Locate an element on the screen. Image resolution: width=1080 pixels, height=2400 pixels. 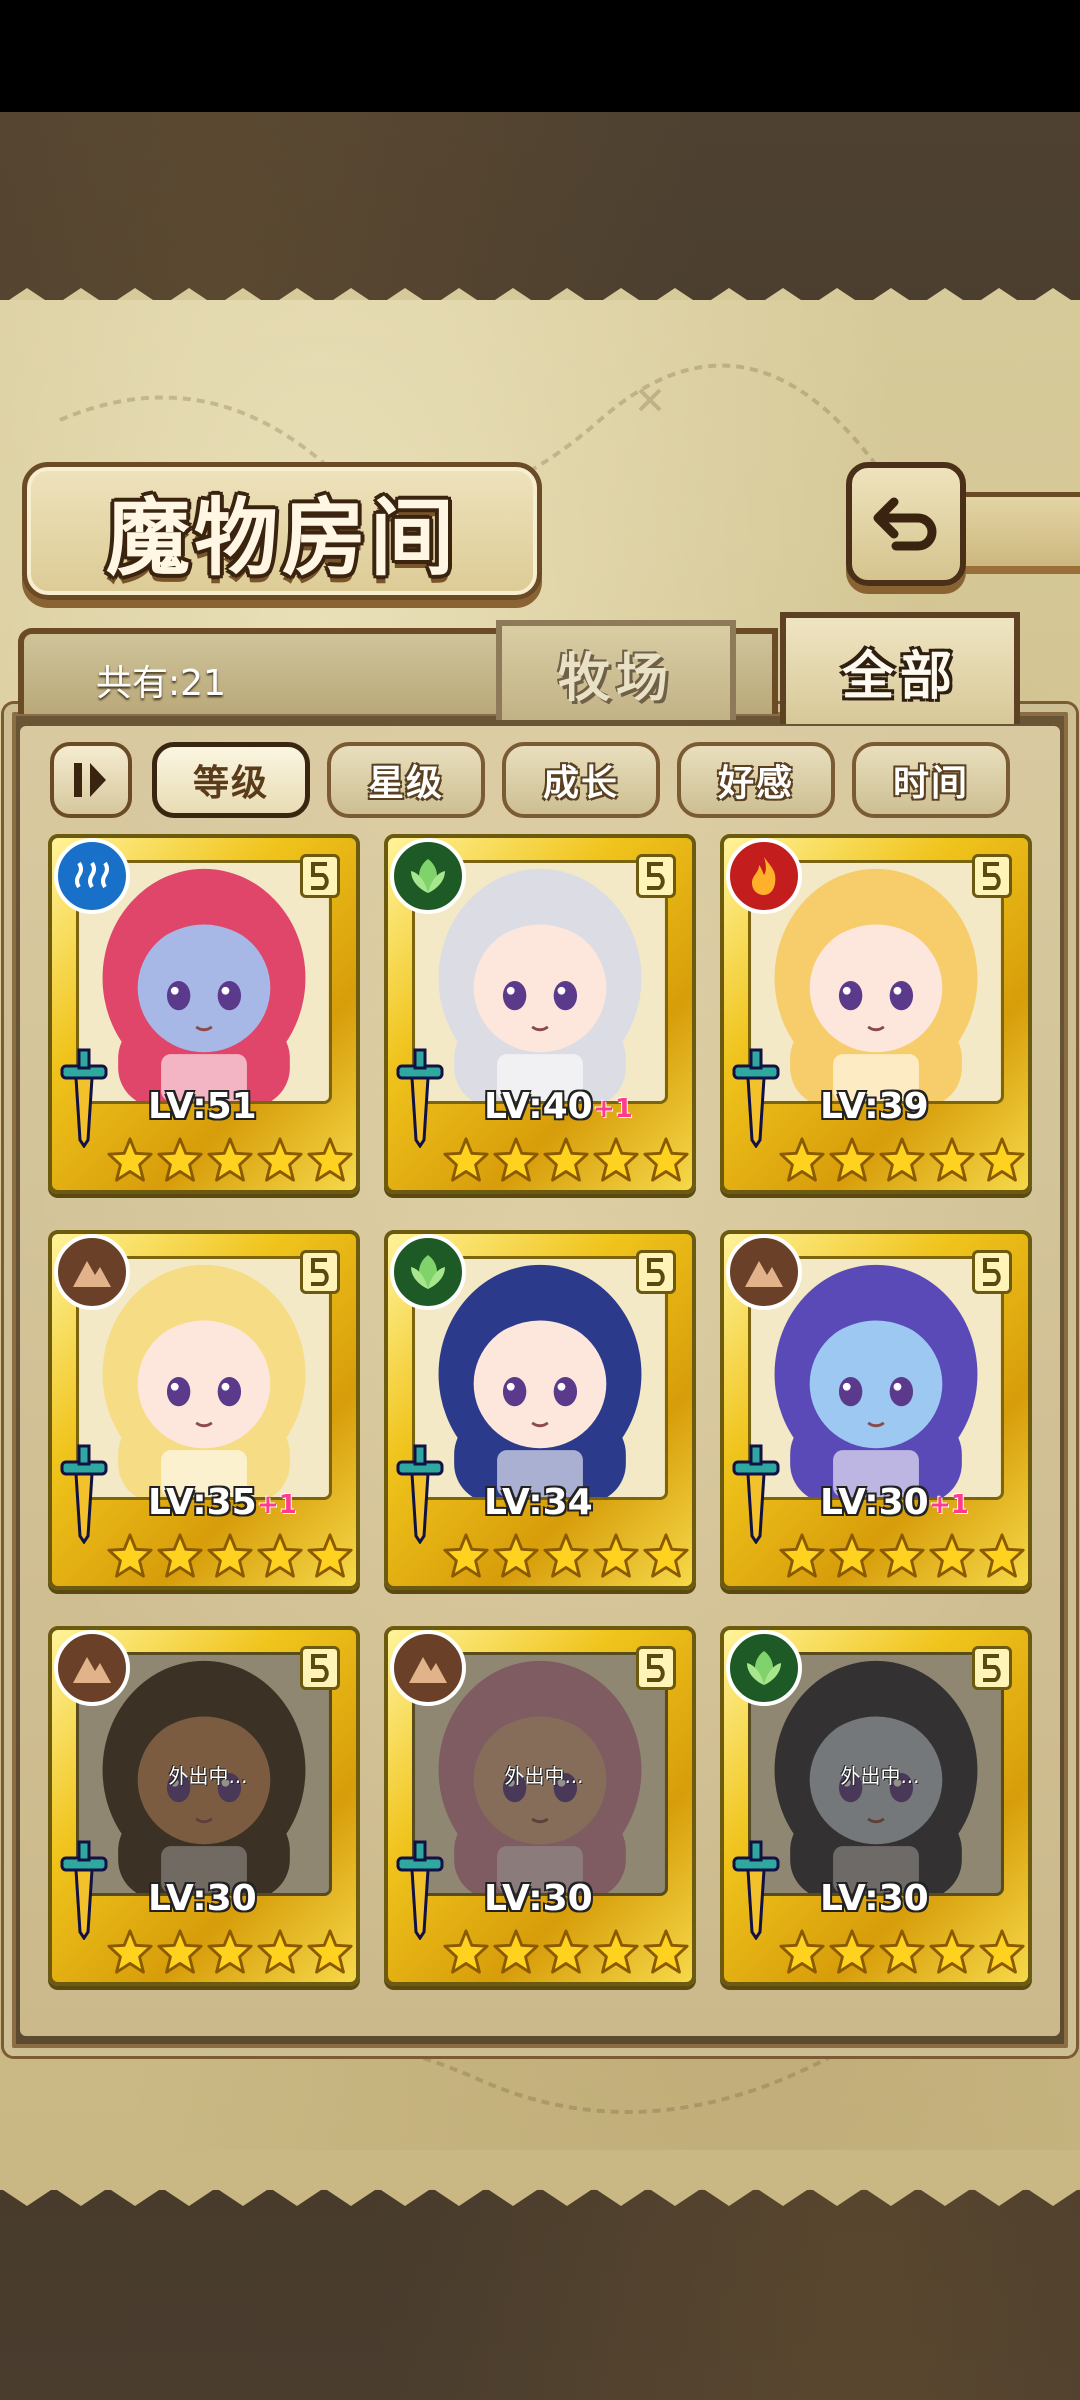
monster-level: LV:51 is located at coordinates (202, 1106).